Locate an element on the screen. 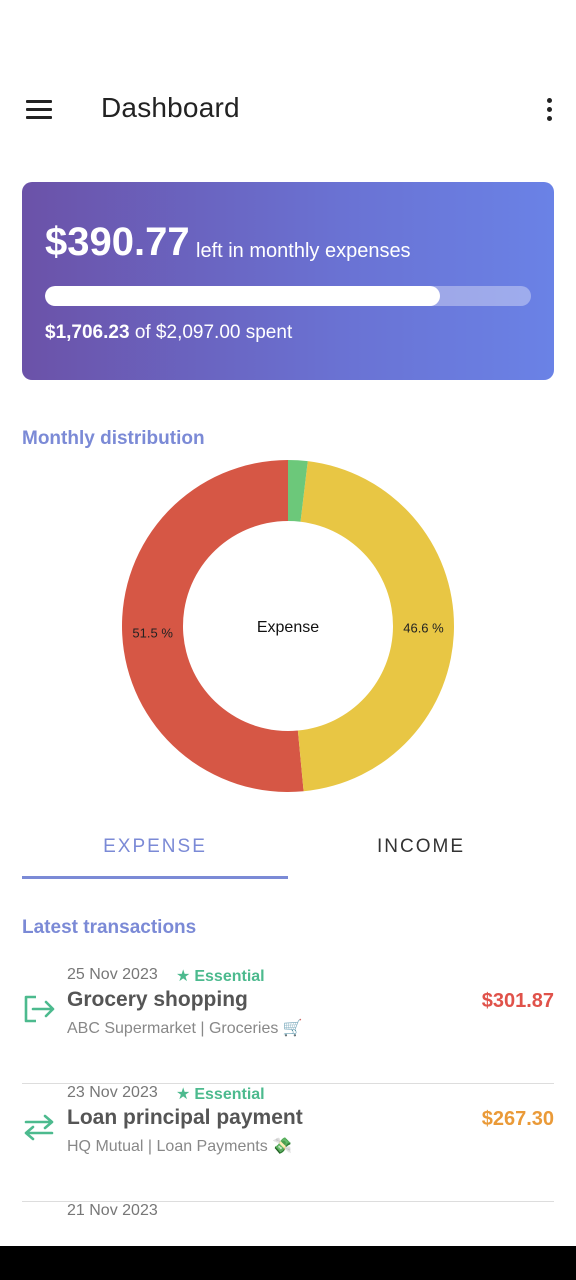 The width and height of the screenshot is (576, 1280). transfer-icon is located at coordinates (39, 1127).